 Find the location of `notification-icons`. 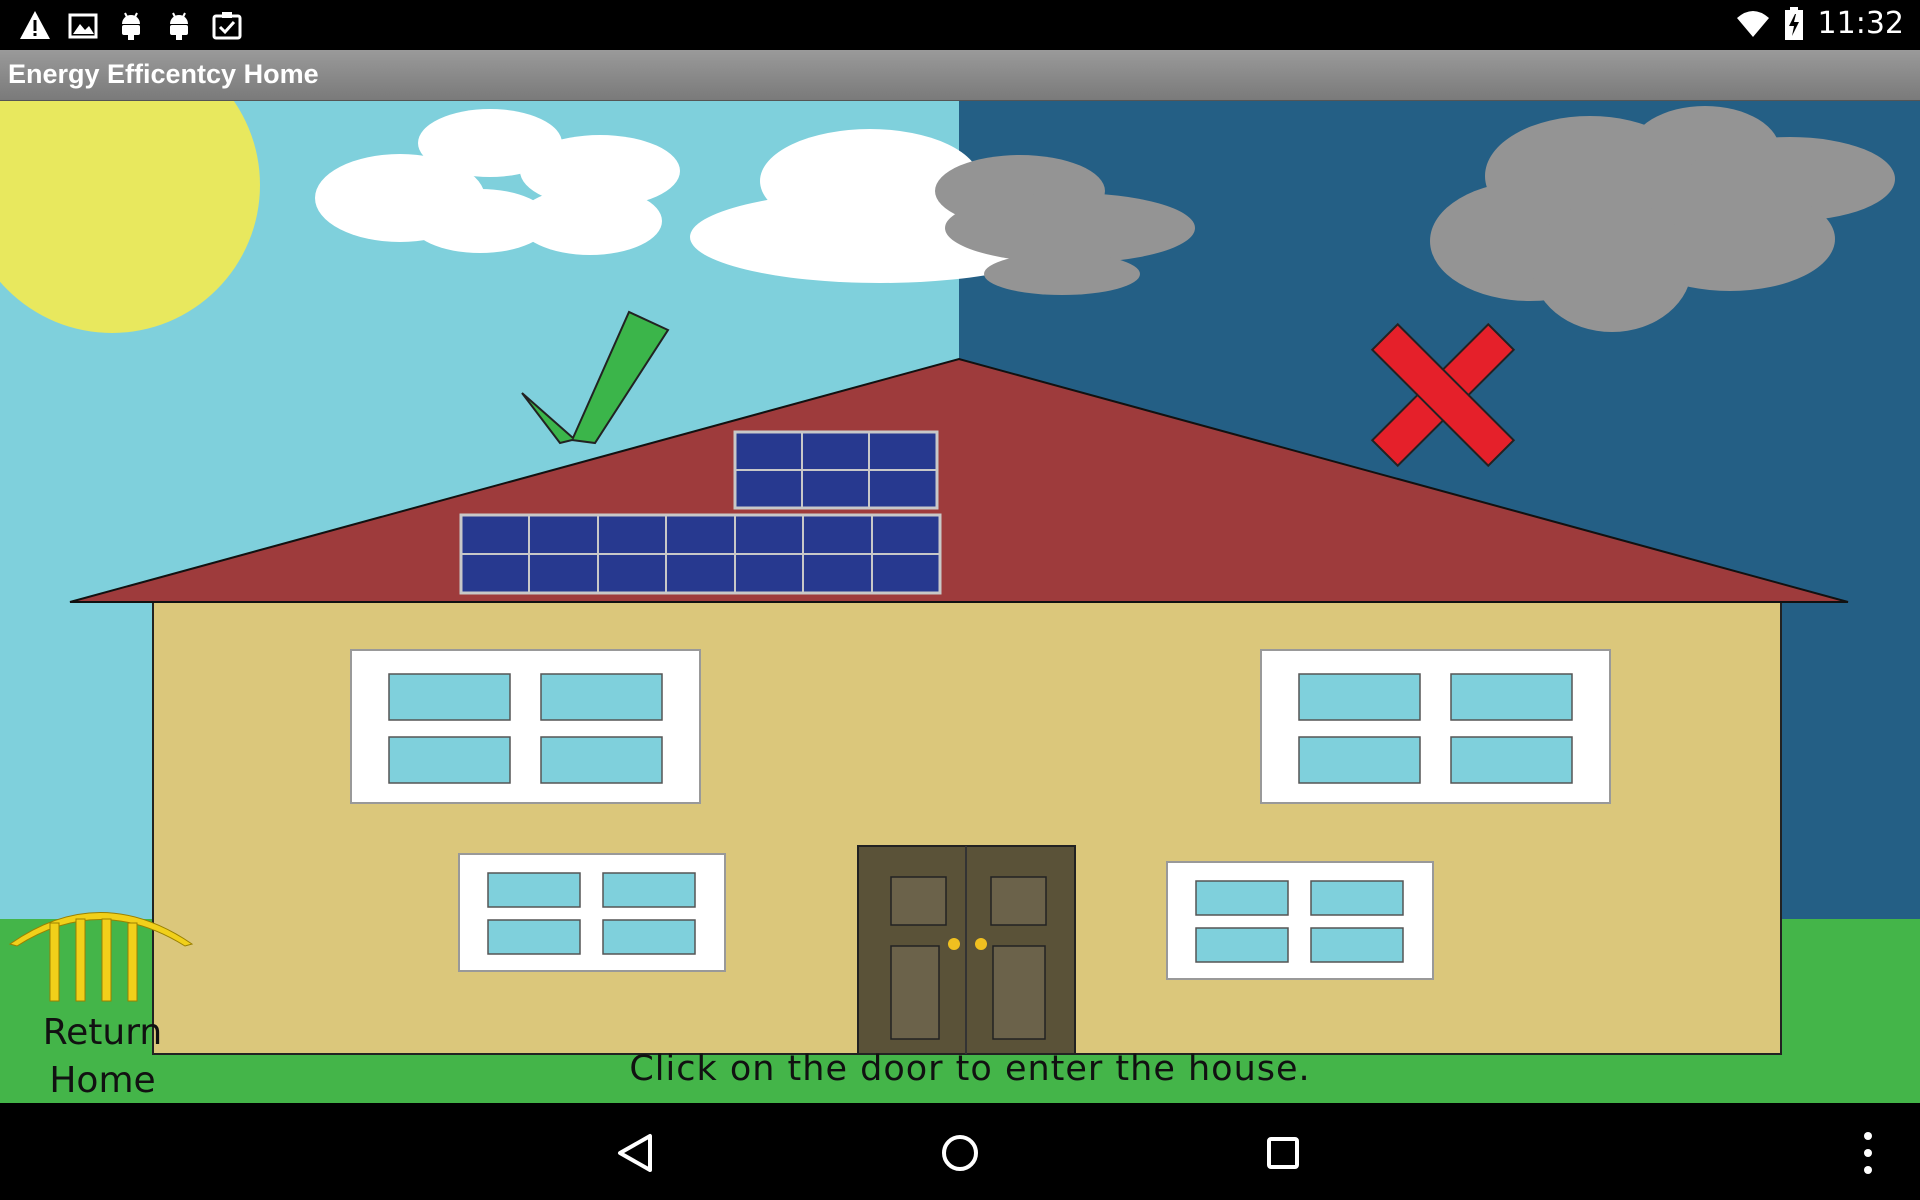

notification-icons is located at coordinates (131, 25).